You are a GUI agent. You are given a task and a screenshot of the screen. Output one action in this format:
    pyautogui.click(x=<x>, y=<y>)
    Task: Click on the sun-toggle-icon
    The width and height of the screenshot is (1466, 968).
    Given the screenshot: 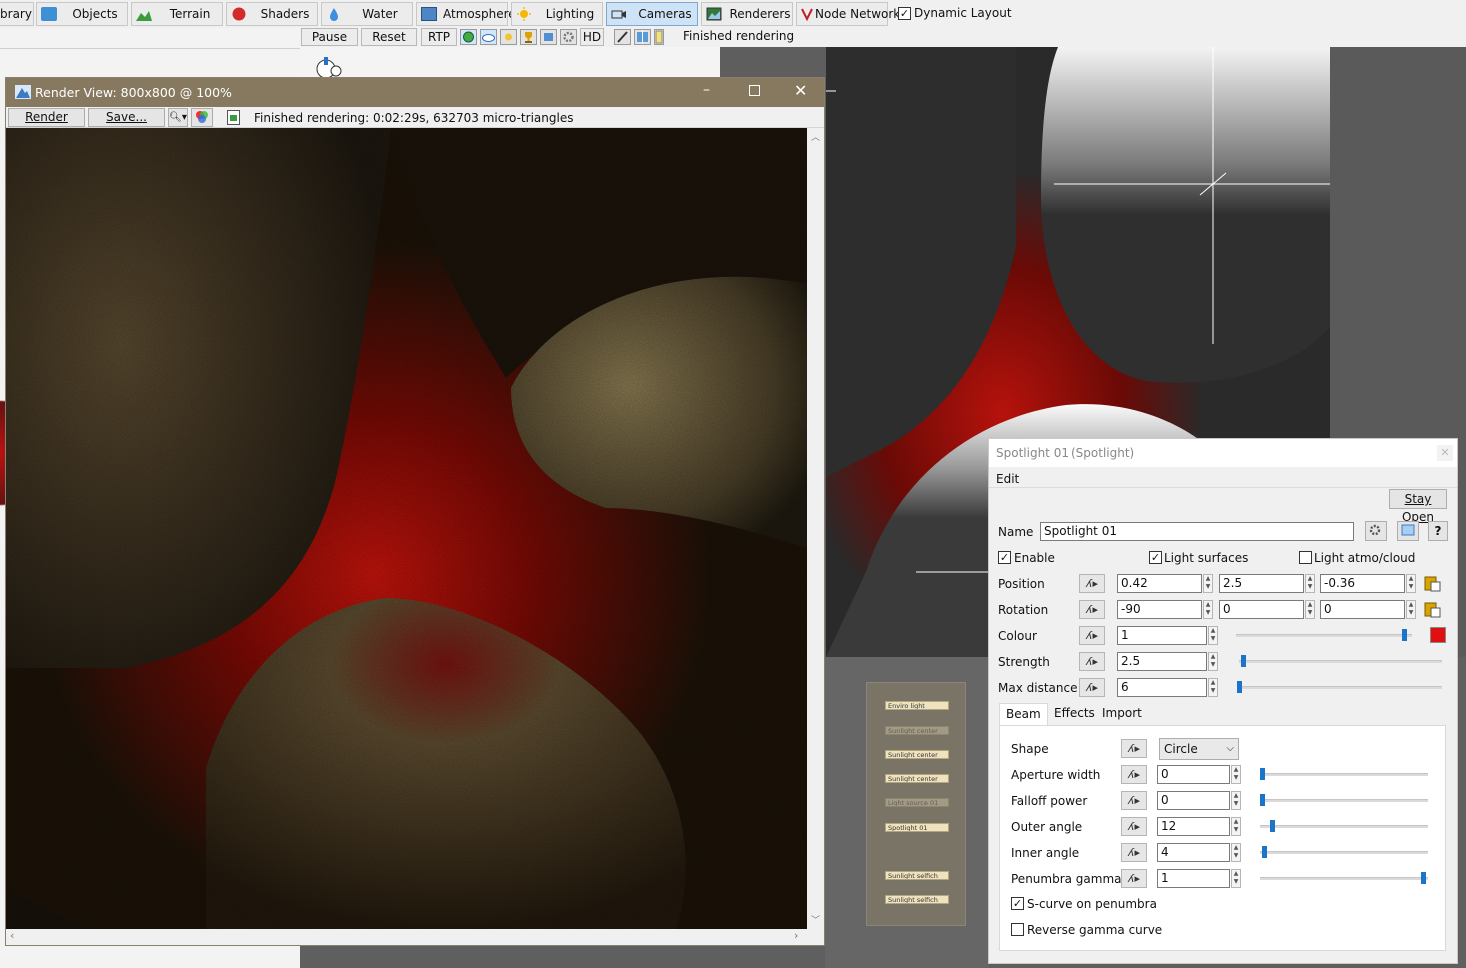 What is the action you would take?
    pyautogui.click(x=508, y=37)
    